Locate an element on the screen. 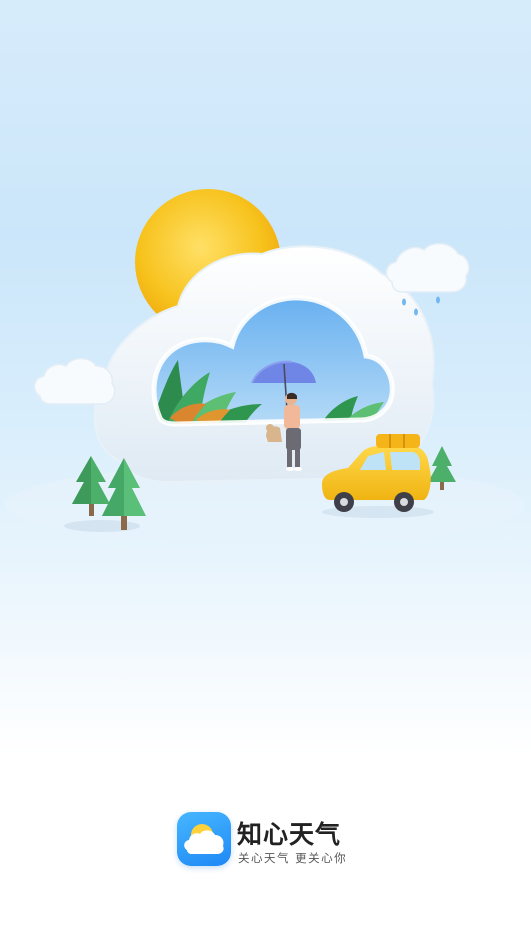 This screenshot has width=531, height=945. app-branding: 知心天气 关心天气 更关心你 is located at coordinates (277, 841).